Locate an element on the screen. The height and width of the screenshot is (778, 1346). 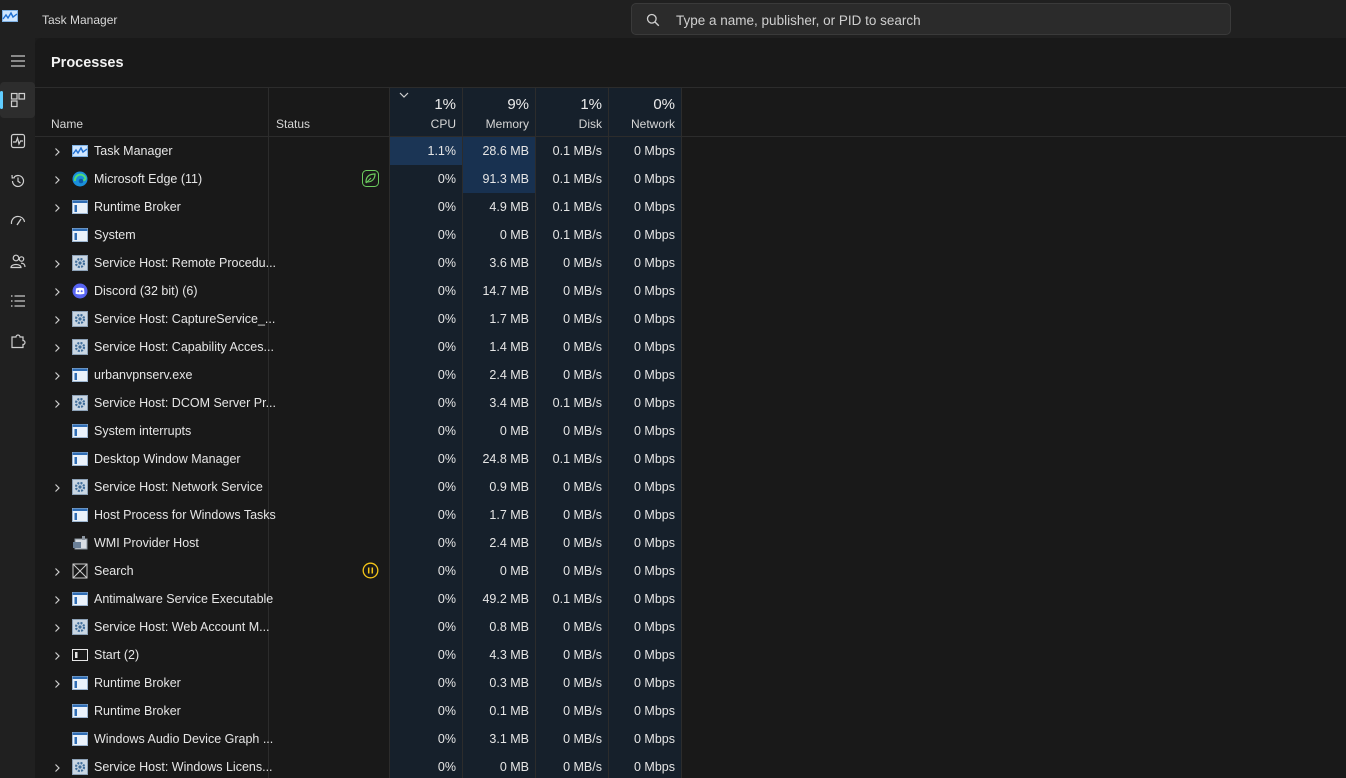
nav-services is located at coordinates (17, 341).